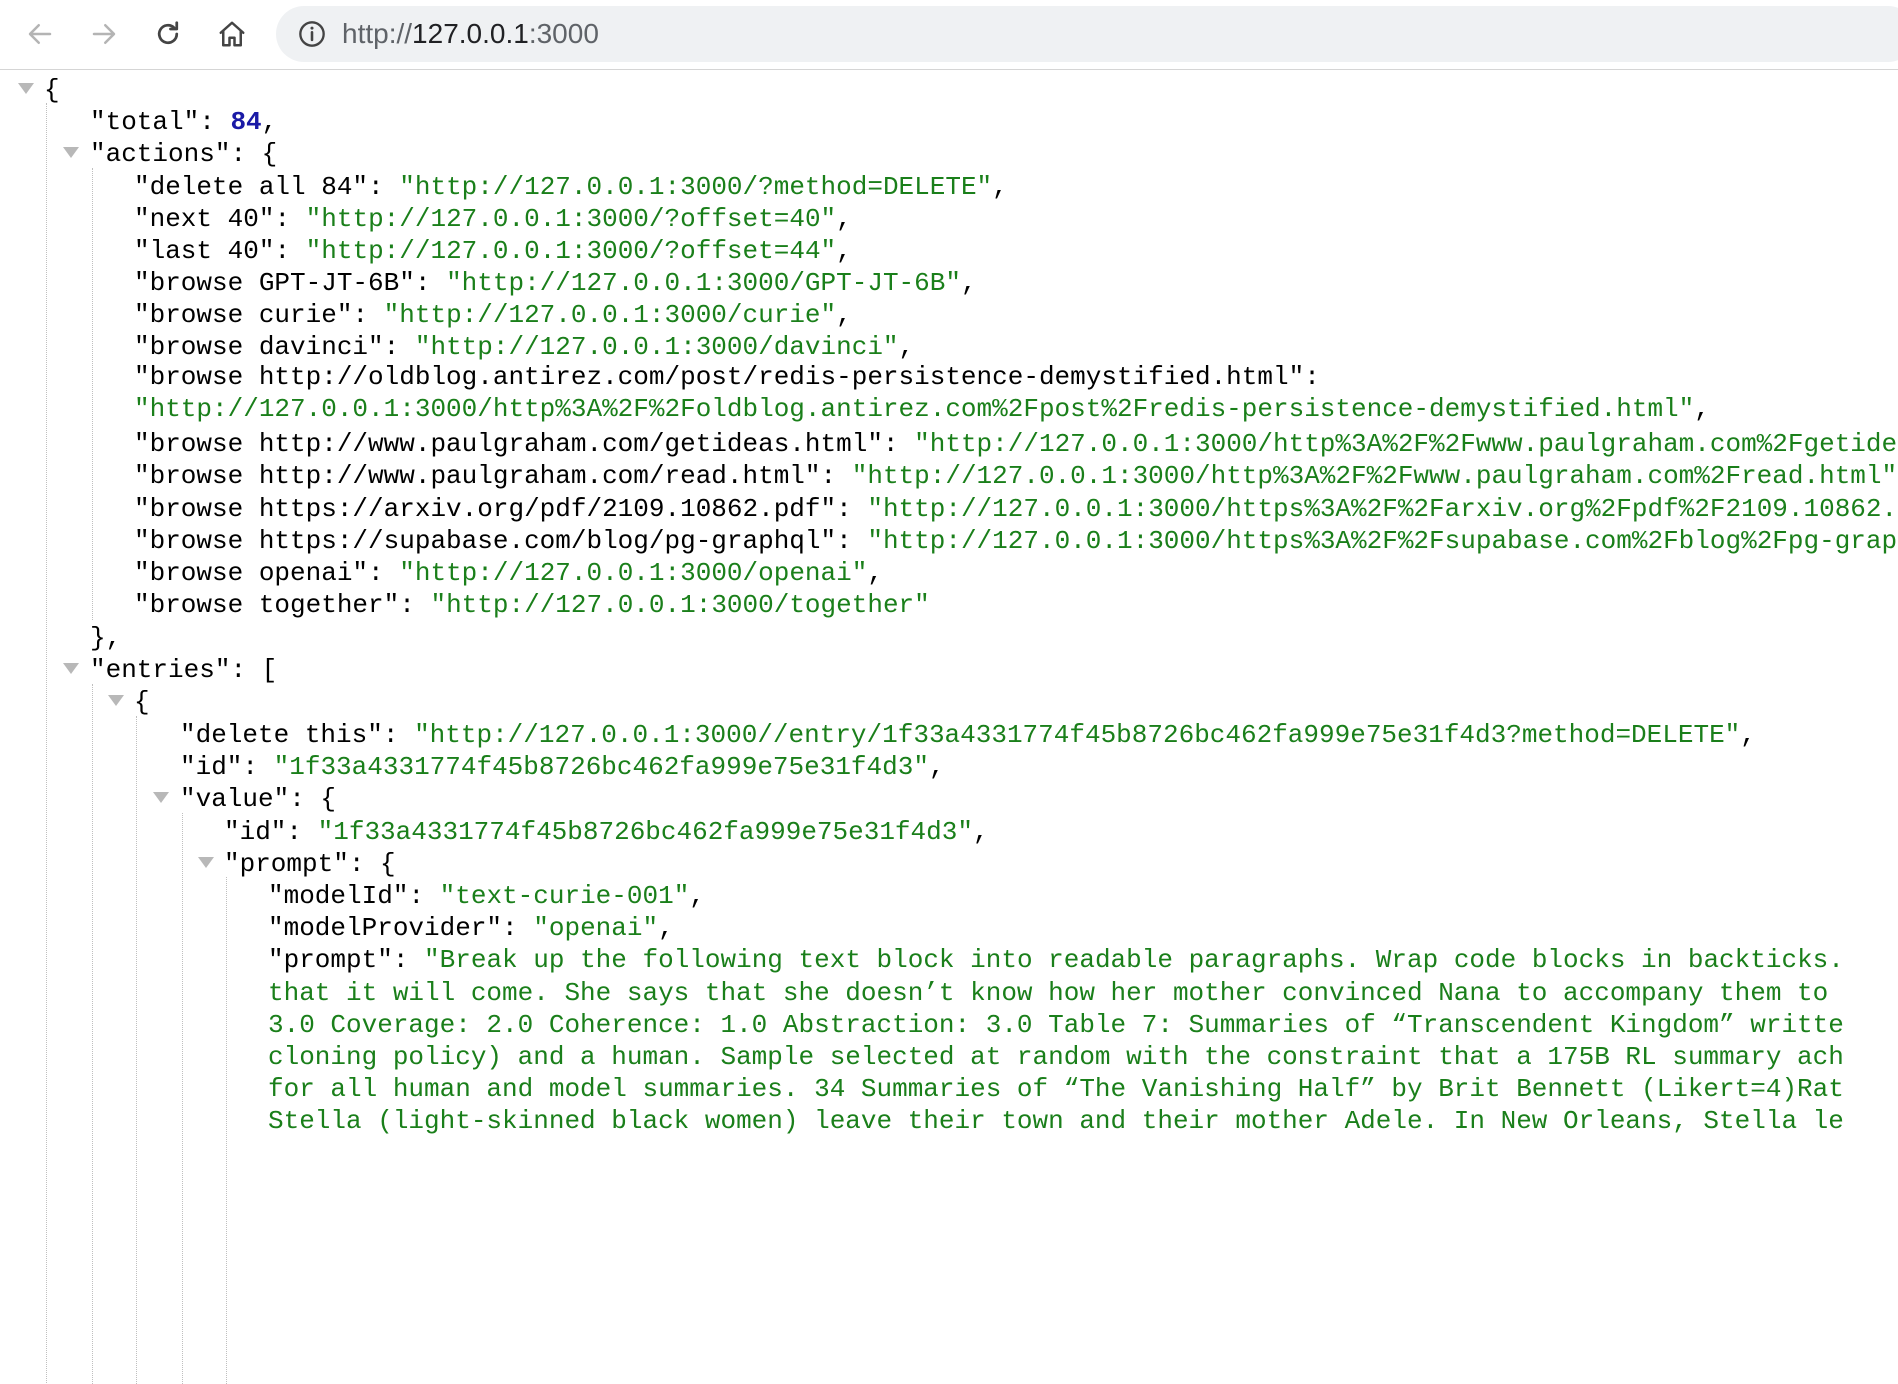  What do you see at coordinates (286, 864) in the screenshot?
I see `prompt-object-key: "prompt"` at bounding box center [286, 864].